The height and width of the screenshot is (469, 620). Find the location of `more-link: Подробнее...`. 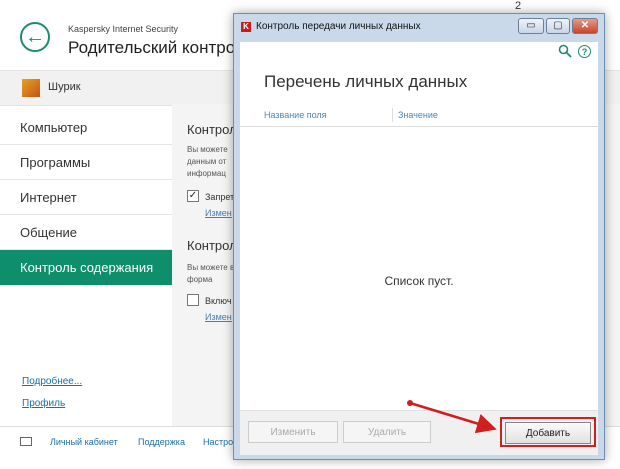

more-link: Подробнее... is located at coordinates (52, 381).